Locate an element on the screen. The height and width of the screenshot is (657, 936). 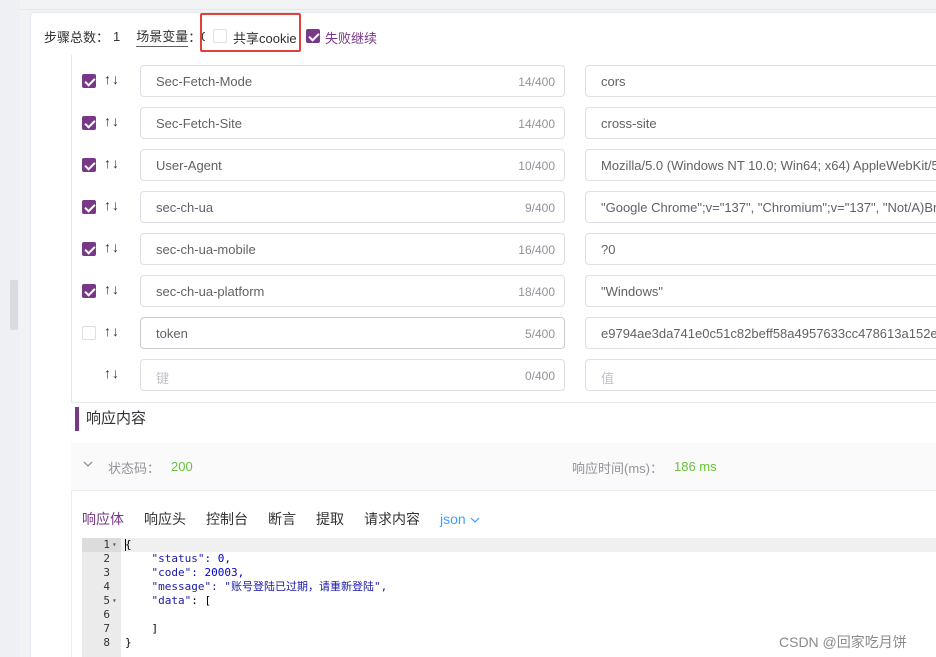
header-row: ↑↓ Sec-Fetch-Mode 14/400 cors is located at coordinates (509, 81).